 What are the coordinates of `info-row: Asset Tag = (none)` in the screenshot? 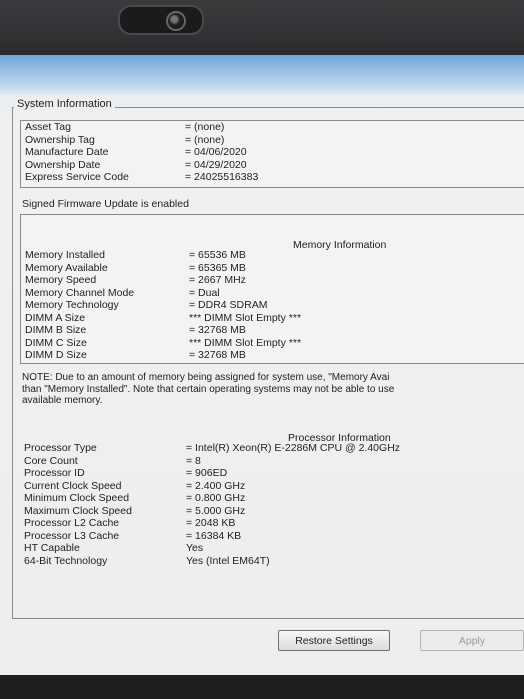 It's located at (272, 127).